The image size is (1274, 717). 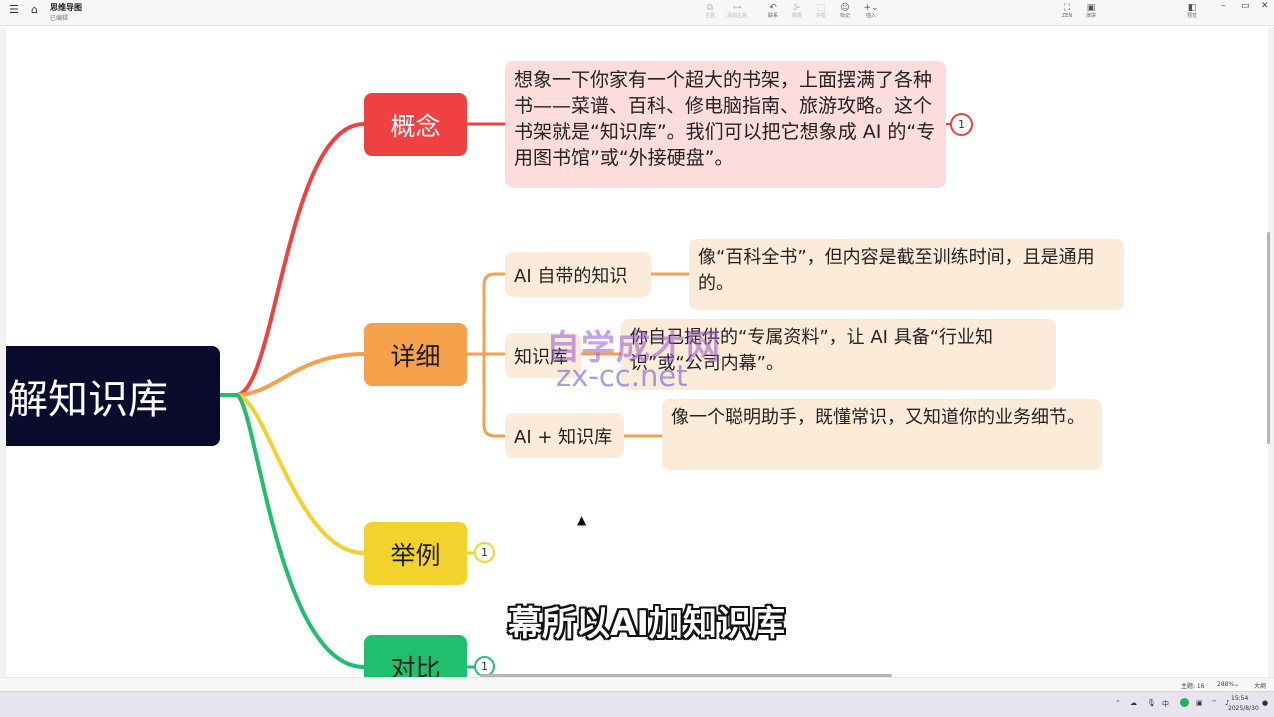 I want to click on tray-chevron-icon: ⌃, so click(x=1118, y=703).